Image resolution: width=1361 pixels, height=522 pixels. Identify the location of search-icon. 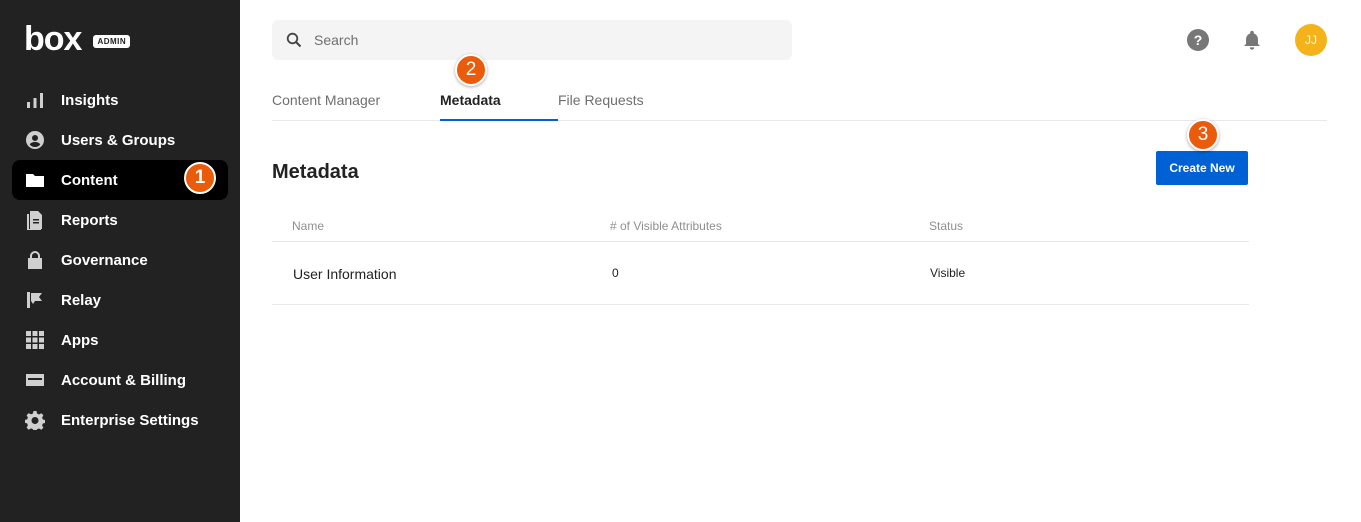
(294, 40).